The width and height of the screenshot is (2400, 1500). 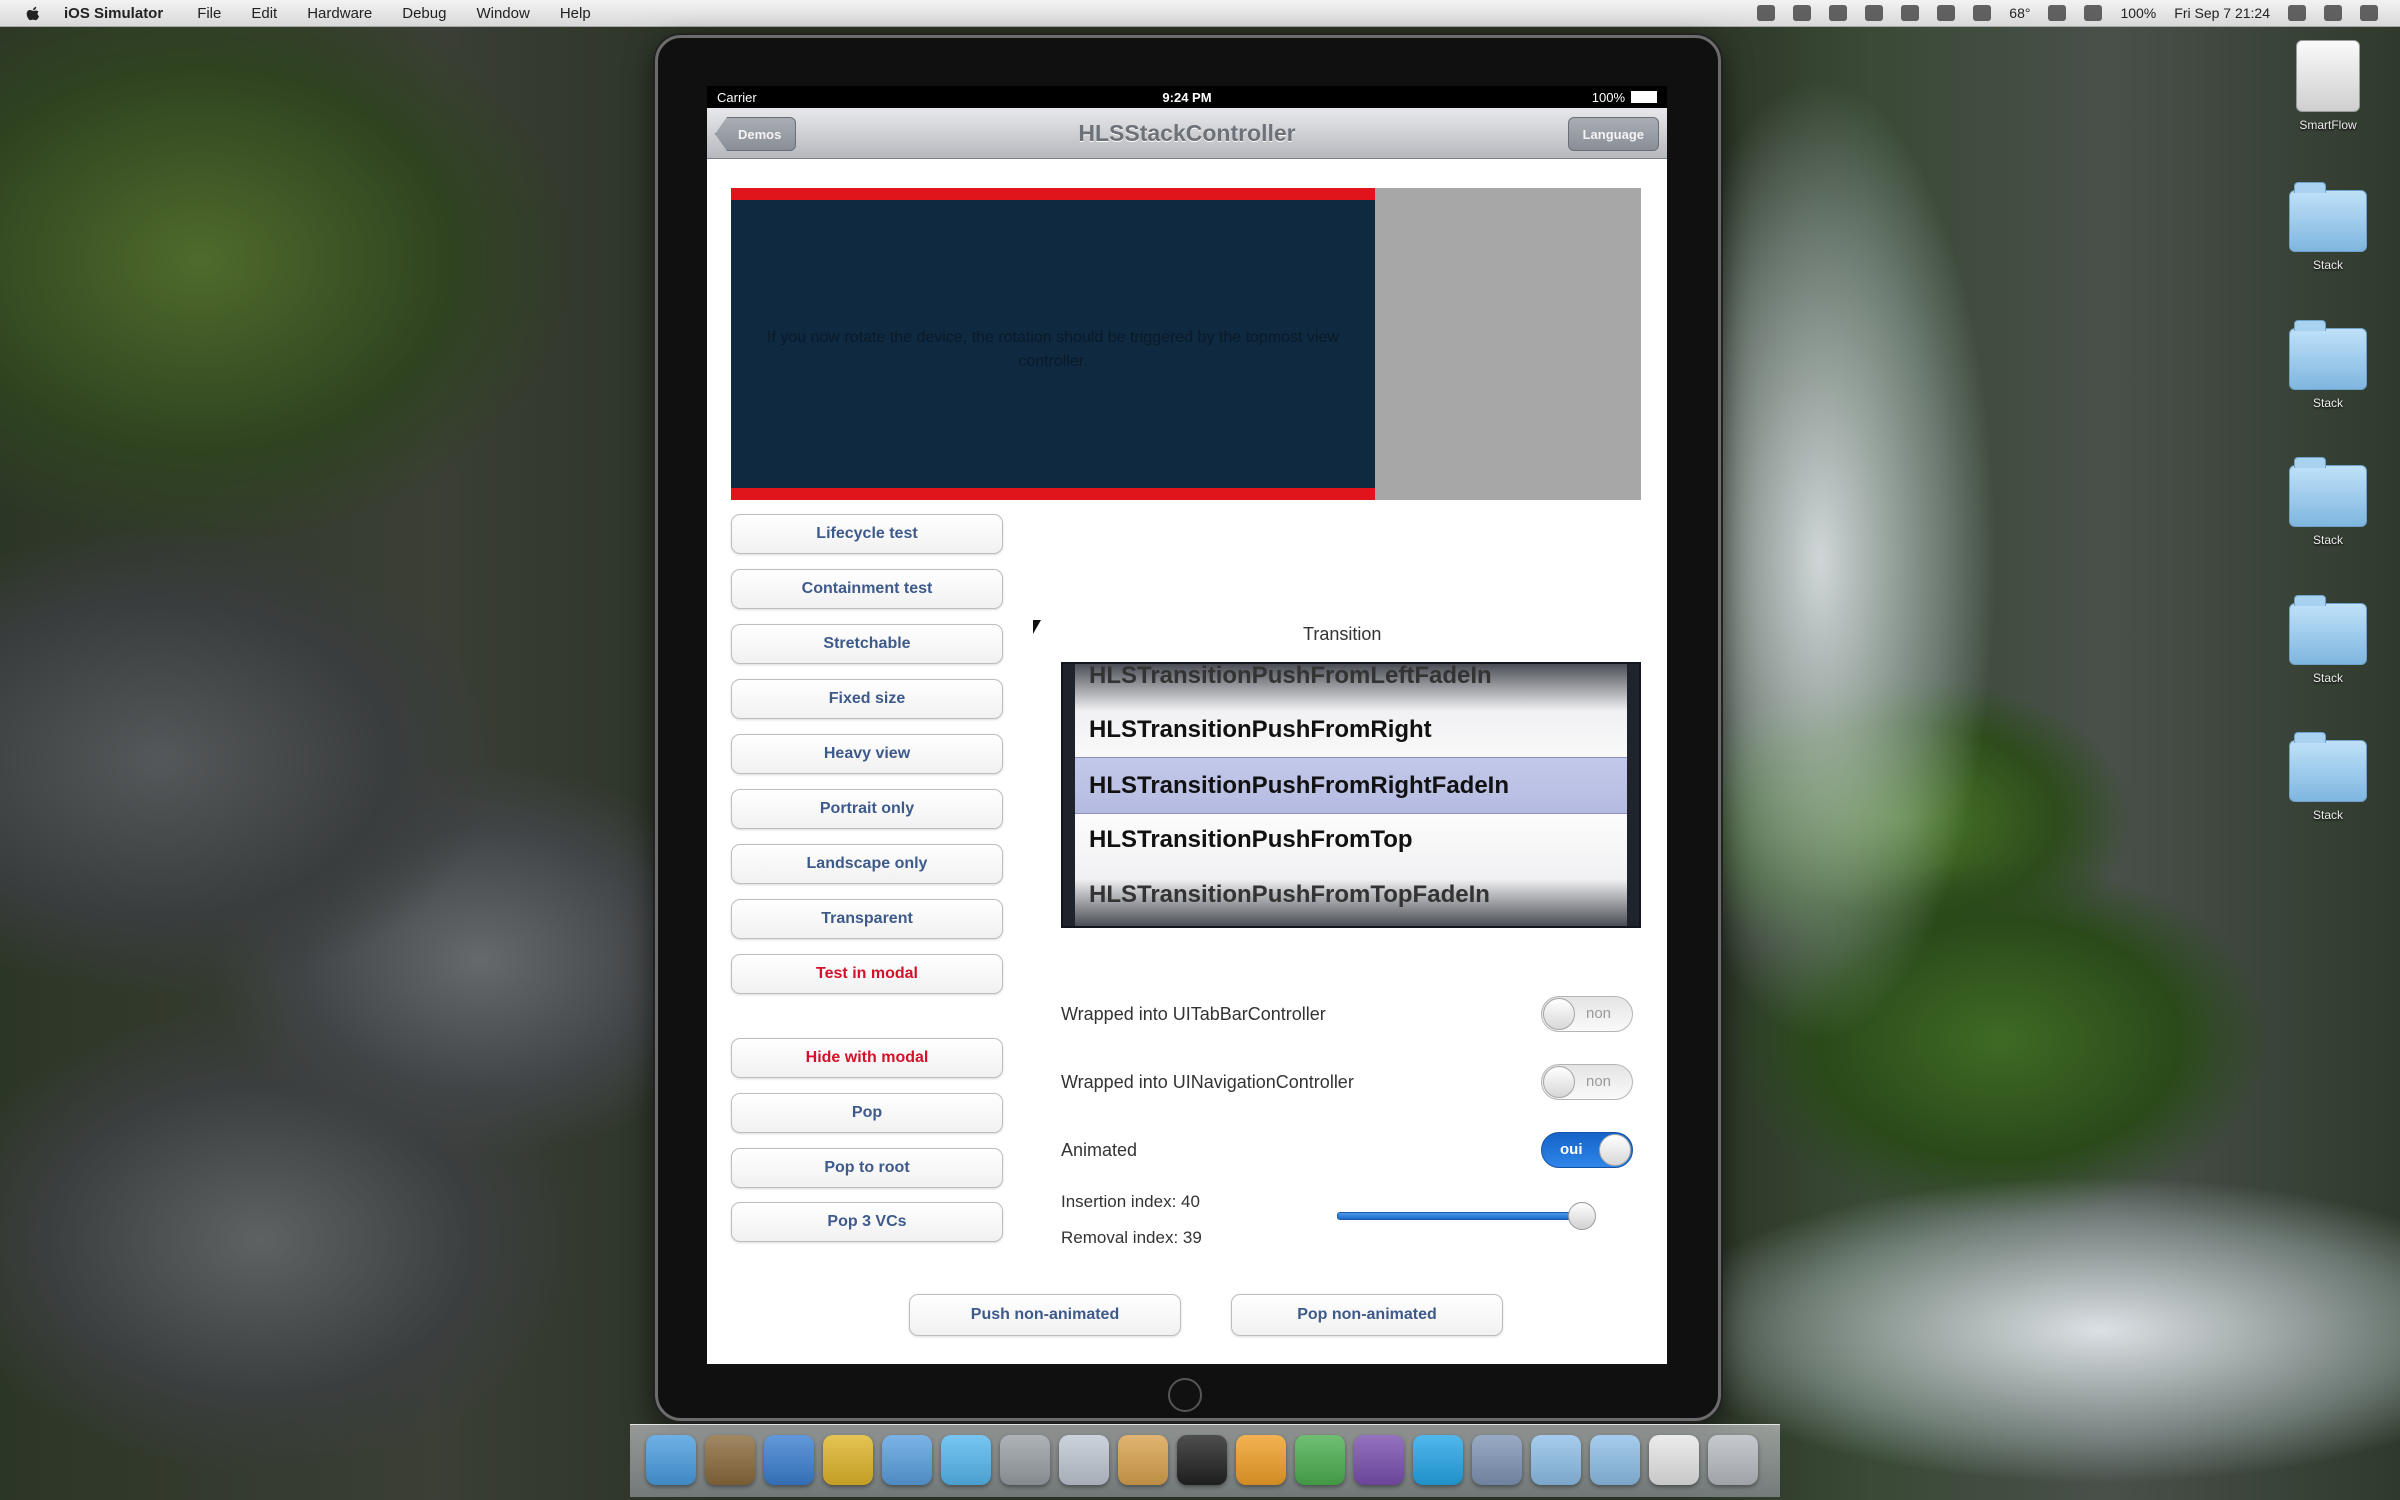 What do you see at coordinates (867, 809) in the screenshot?
I see `portrait-only-button: Portrait only` at bounding box center [867, 809].